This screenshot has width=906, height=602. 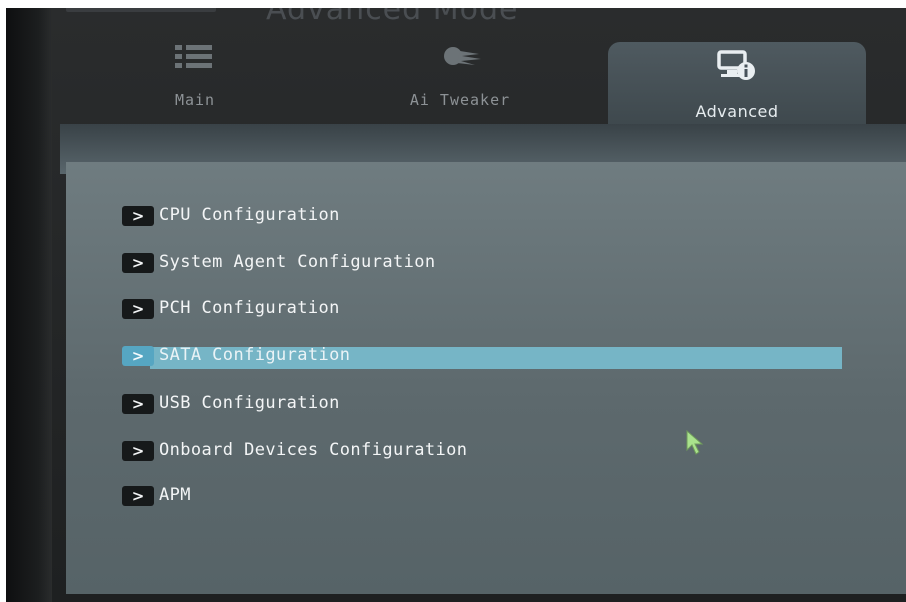 I want to click on menu-item-label: CPU Configuration, so click(x=249, y=215).